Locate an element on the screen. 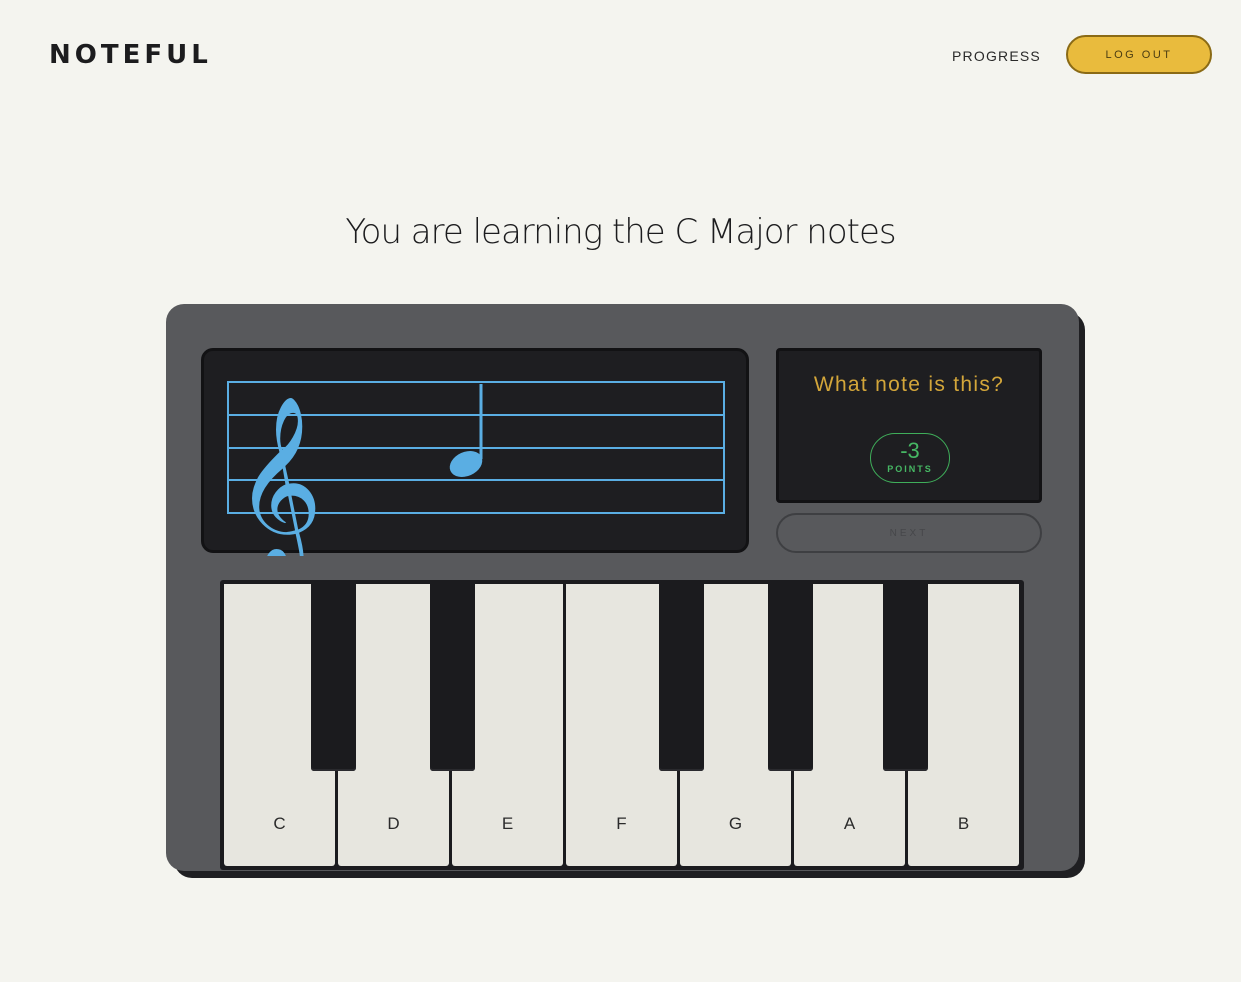 This screenshot has width=1241, height=982. key-label: G is located at coordinates (735, 823).